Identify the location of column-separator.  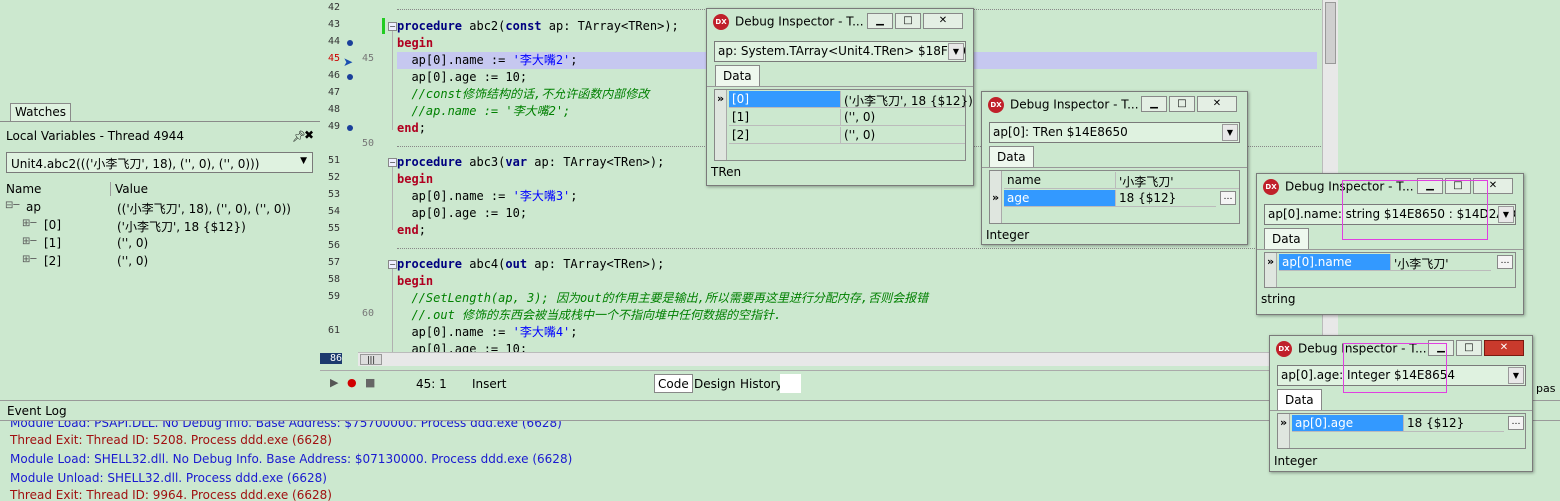
(110, 189).